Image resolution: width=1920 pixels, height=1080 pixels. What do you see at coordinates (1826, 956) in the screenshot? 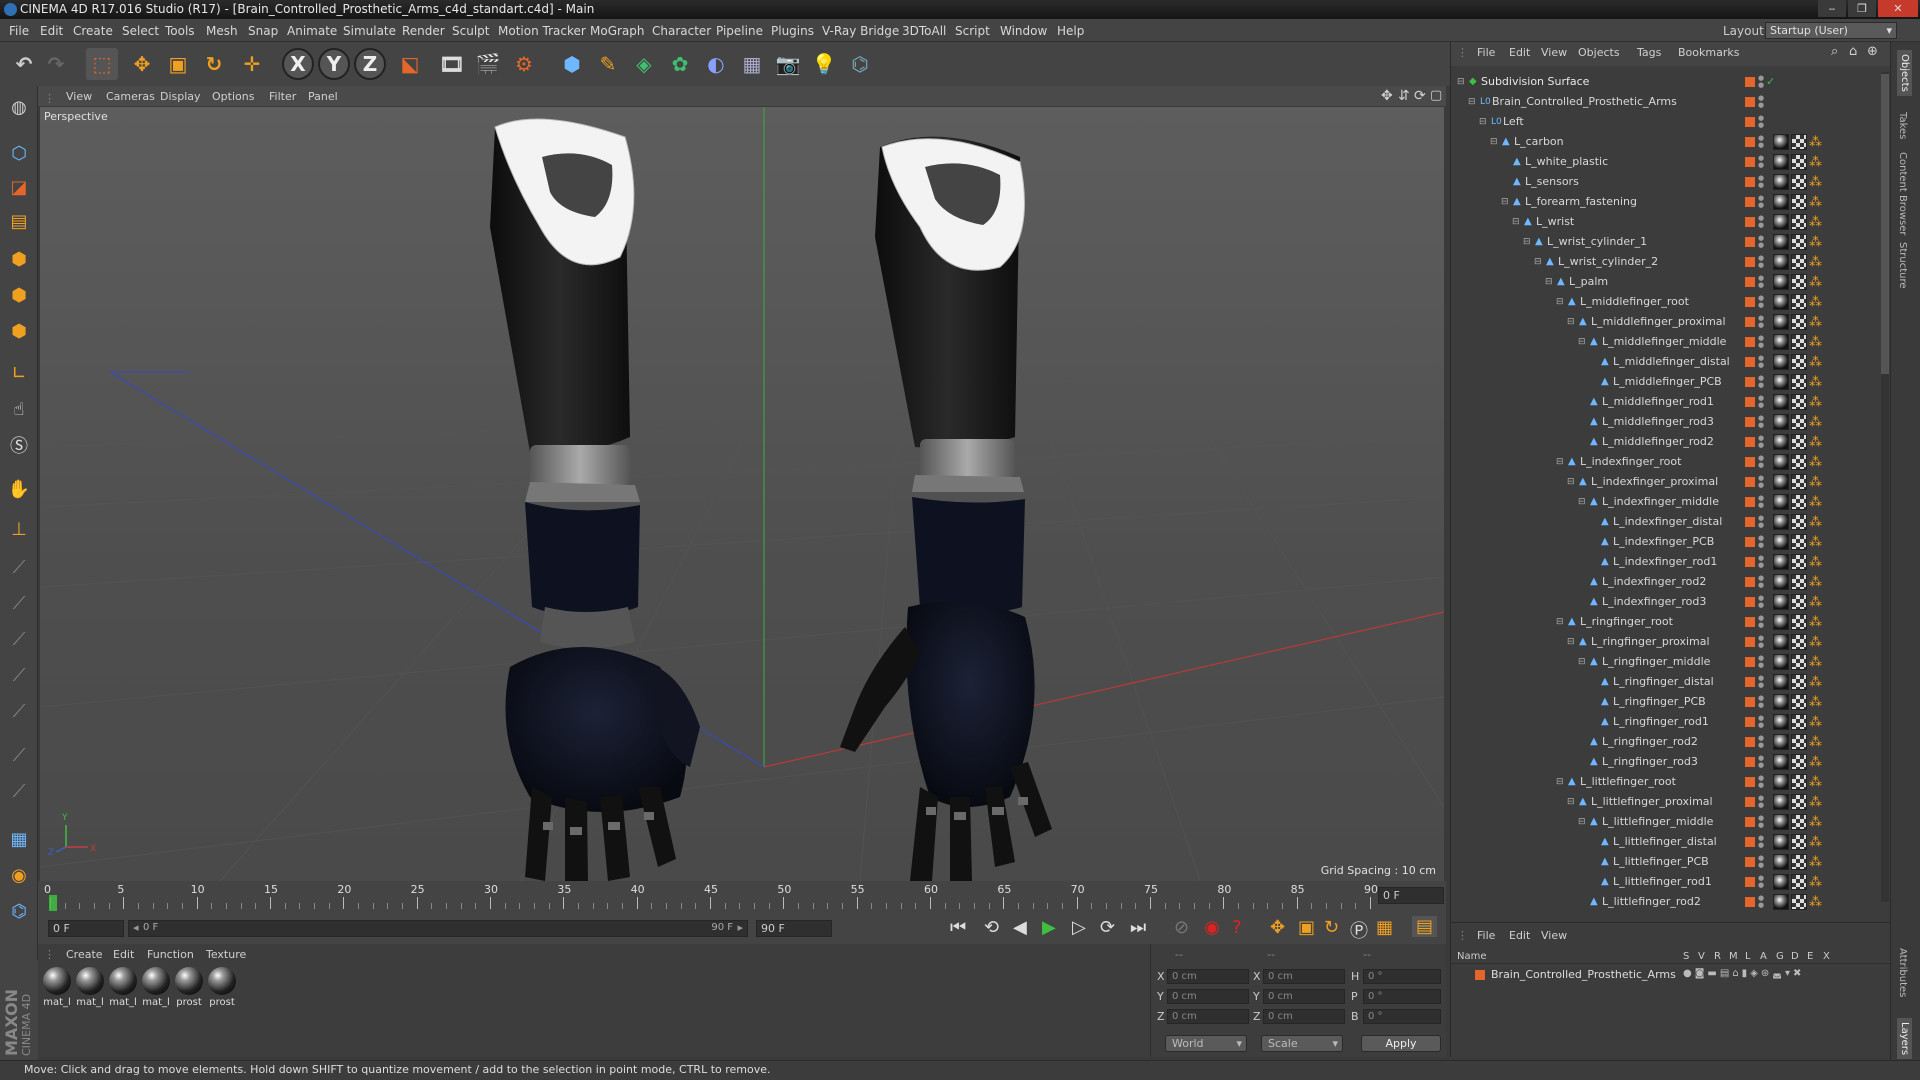
I see `layer-col-x: X` at bounding box center [1826, 956].